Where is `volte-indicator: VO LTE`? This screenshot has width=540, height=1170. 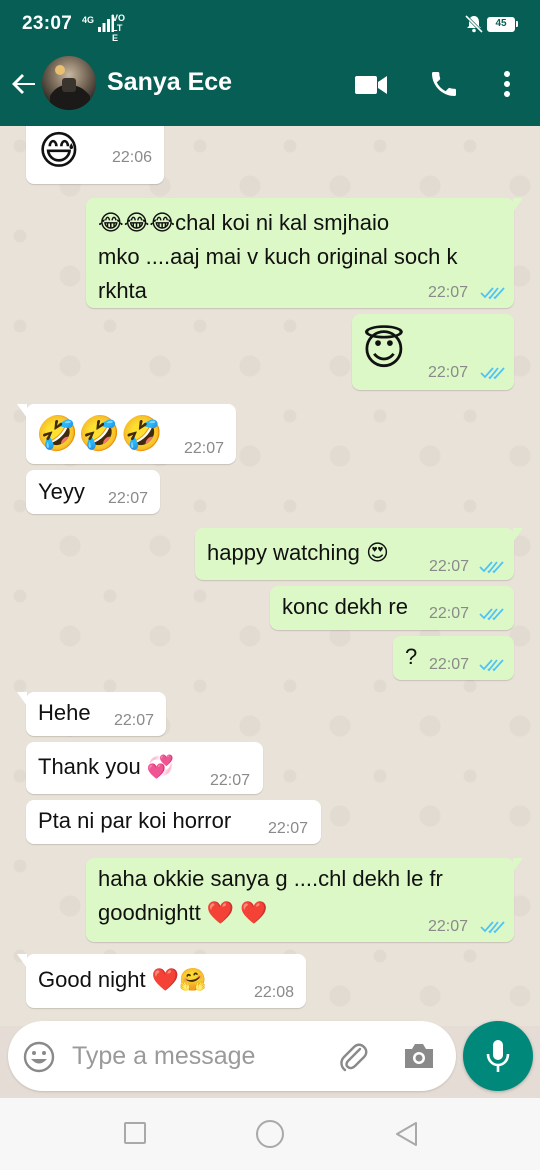
volte-indicator: VO LTE is located at coordinates (119, 28).